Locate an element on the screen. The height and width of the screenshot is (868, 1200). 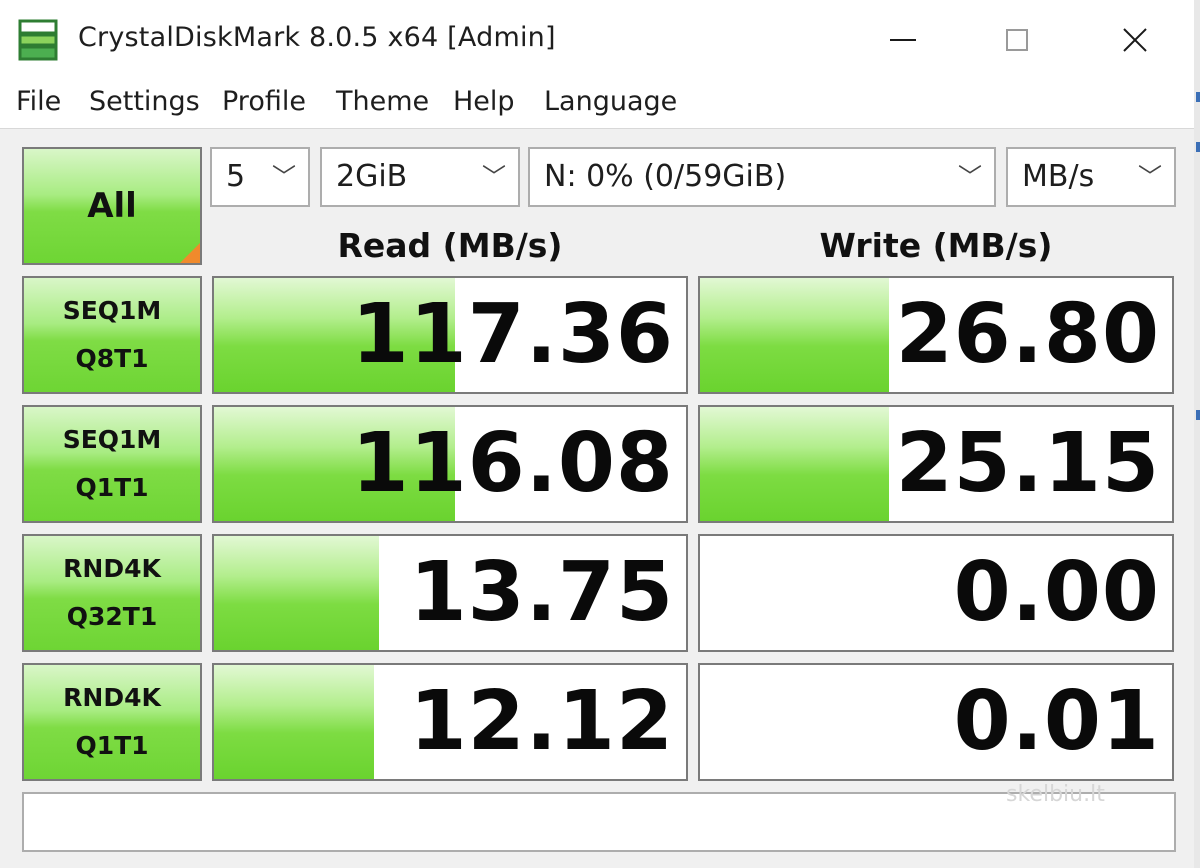
minimize-button is located at coordinates (903, 40).